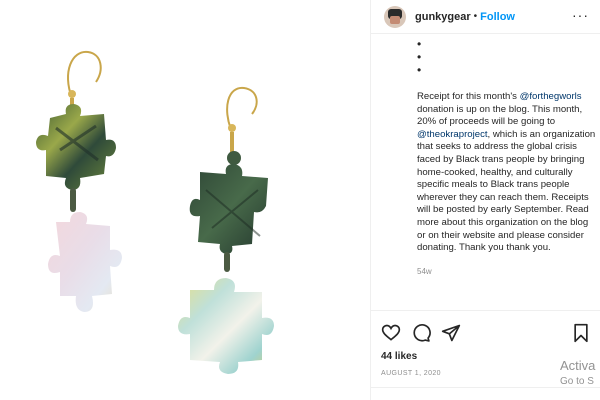  What do you see at coordinates (485, 393) in the screenshot?
I see `comment-bar` at bounding box center [485, 393].